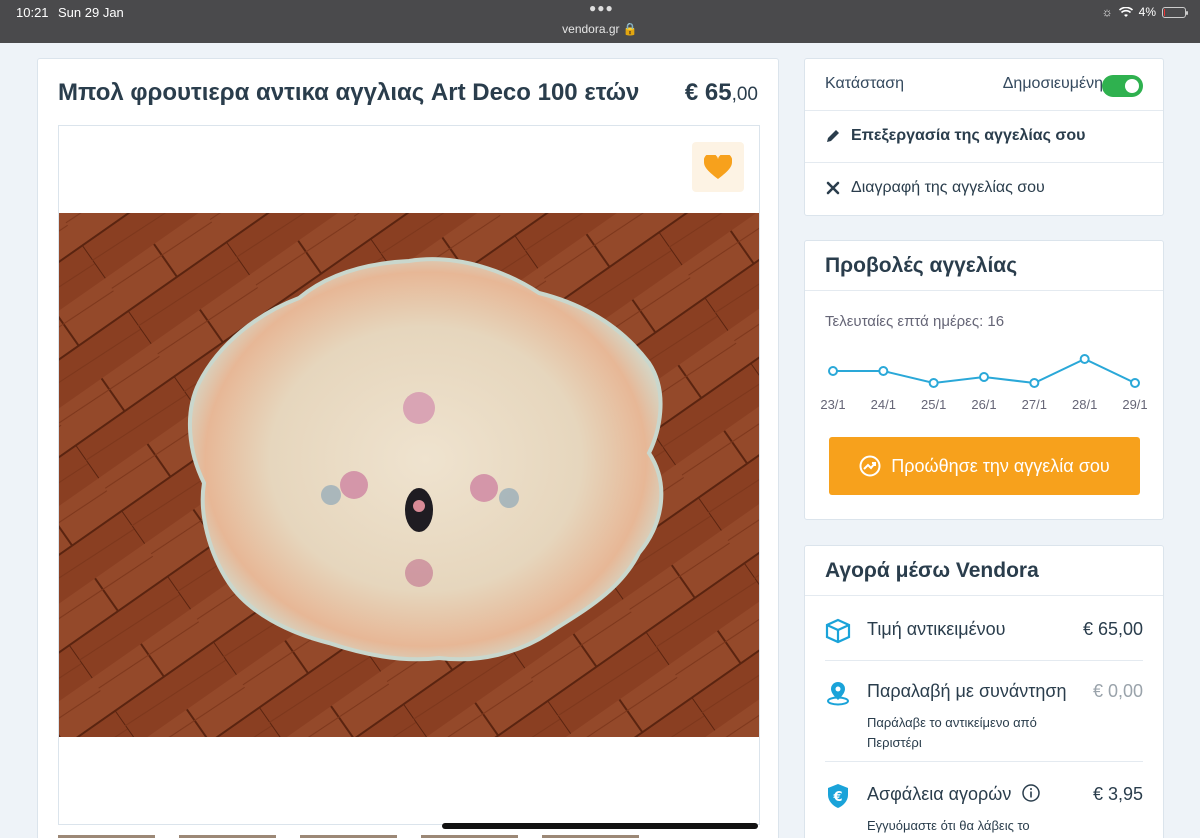 The height and width of the screenshot is (838, 1200). What do you see at coordinates (832, 404) in the screenshot?
I see `x-tick-label: 23/1` at bounding box center [832, 404].